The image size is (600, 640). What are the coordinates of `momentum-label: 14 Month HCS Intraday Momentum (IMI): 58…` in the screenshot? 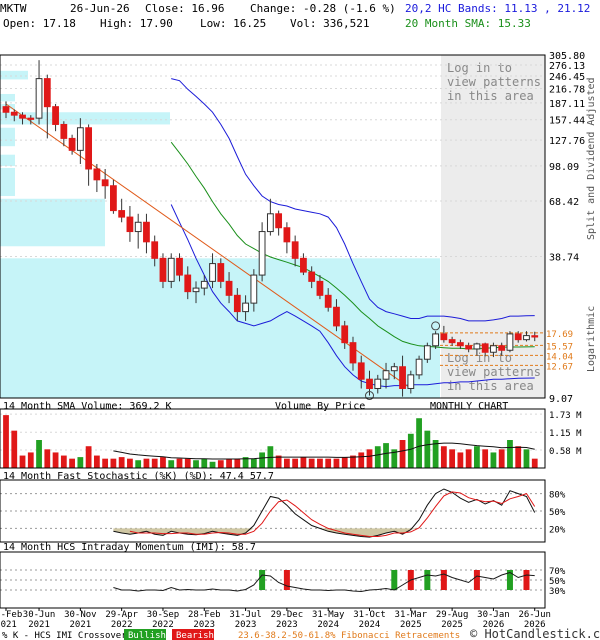 It's located at (129, 547).